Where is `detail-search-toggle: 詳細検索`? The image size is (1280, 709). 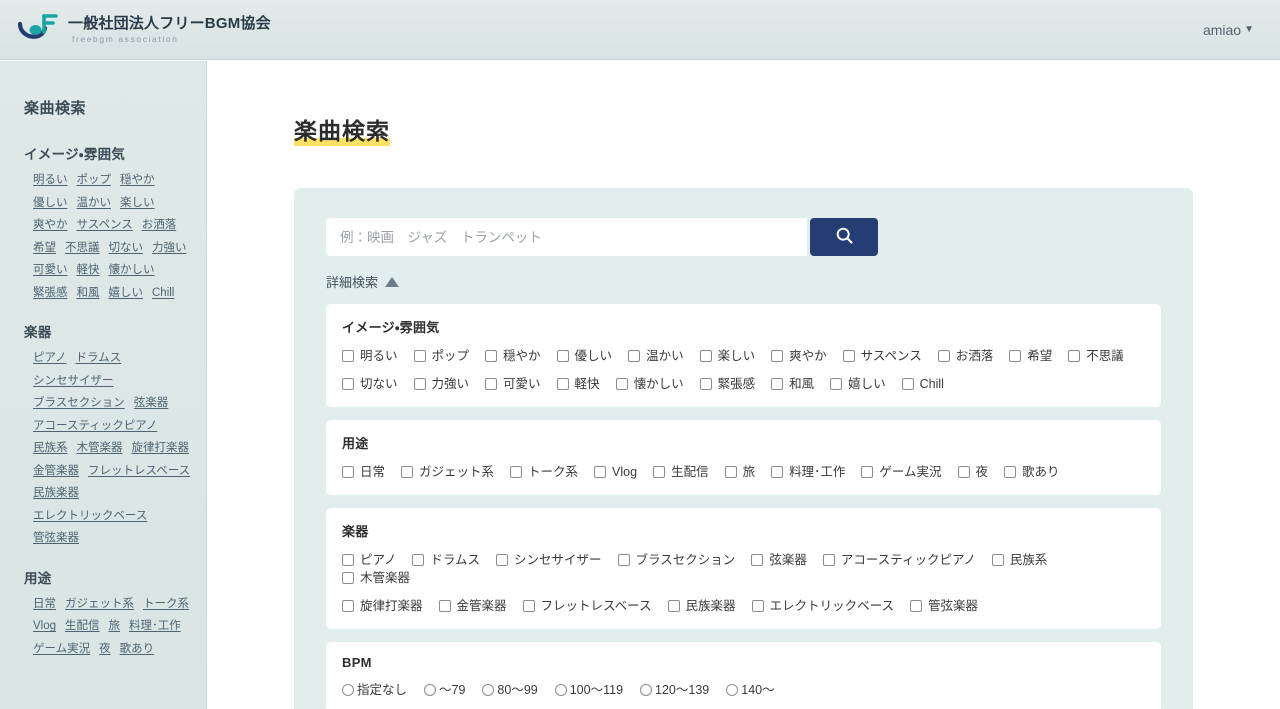
detail-search-toggle: 詳細検索 is located at coordinates (363, 281).